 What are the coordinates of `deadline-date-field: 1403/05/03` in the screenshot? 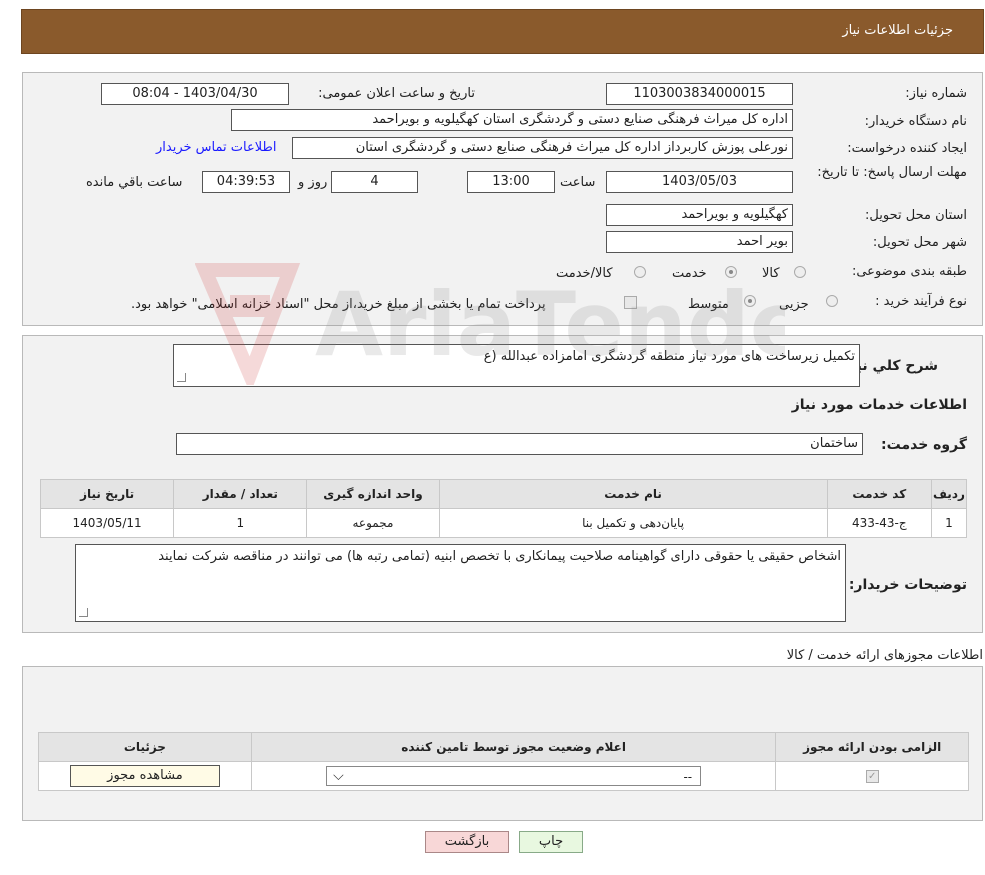 It's located at (699, 182).